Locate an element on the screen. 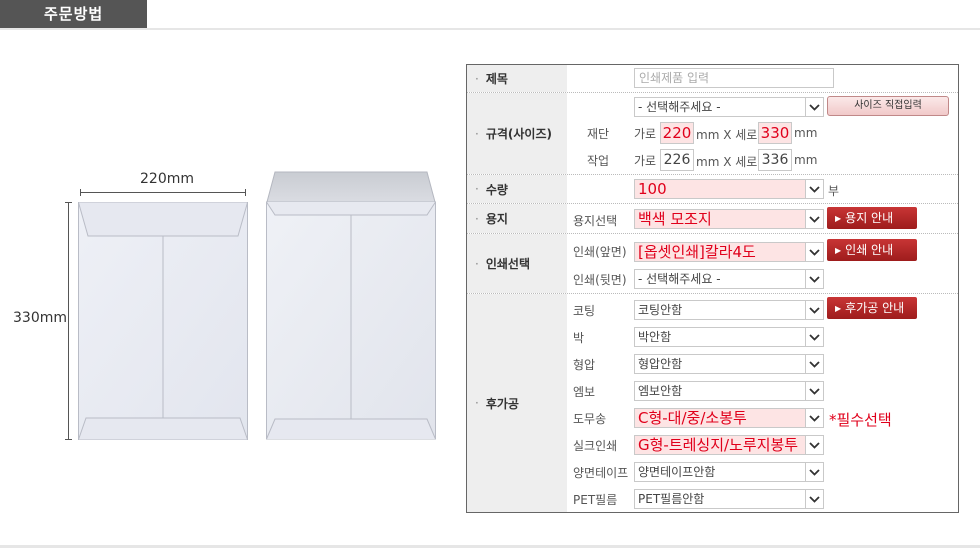 The image size is (980, 548). header-divider is located at coordinates (490, 29).